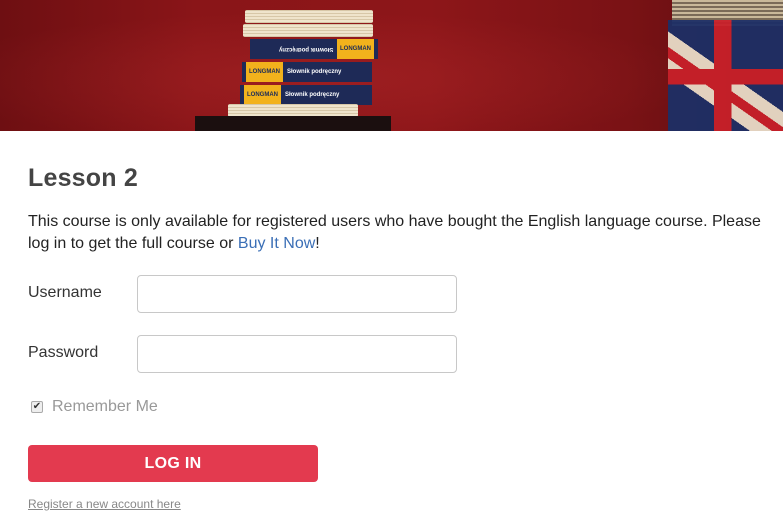 The image size is (783, 528). I want to click on shelf, so click(293, 123).